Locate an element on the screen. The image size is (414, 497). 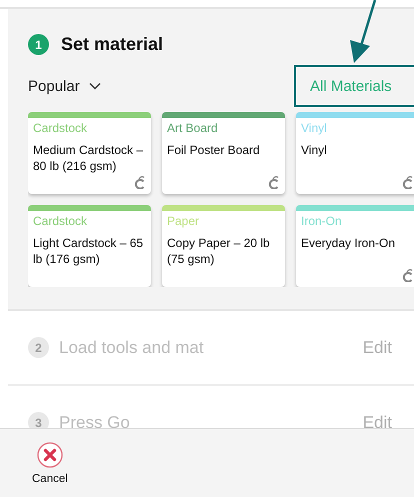
step-title: Press Go is located at coordinates (95, 420).